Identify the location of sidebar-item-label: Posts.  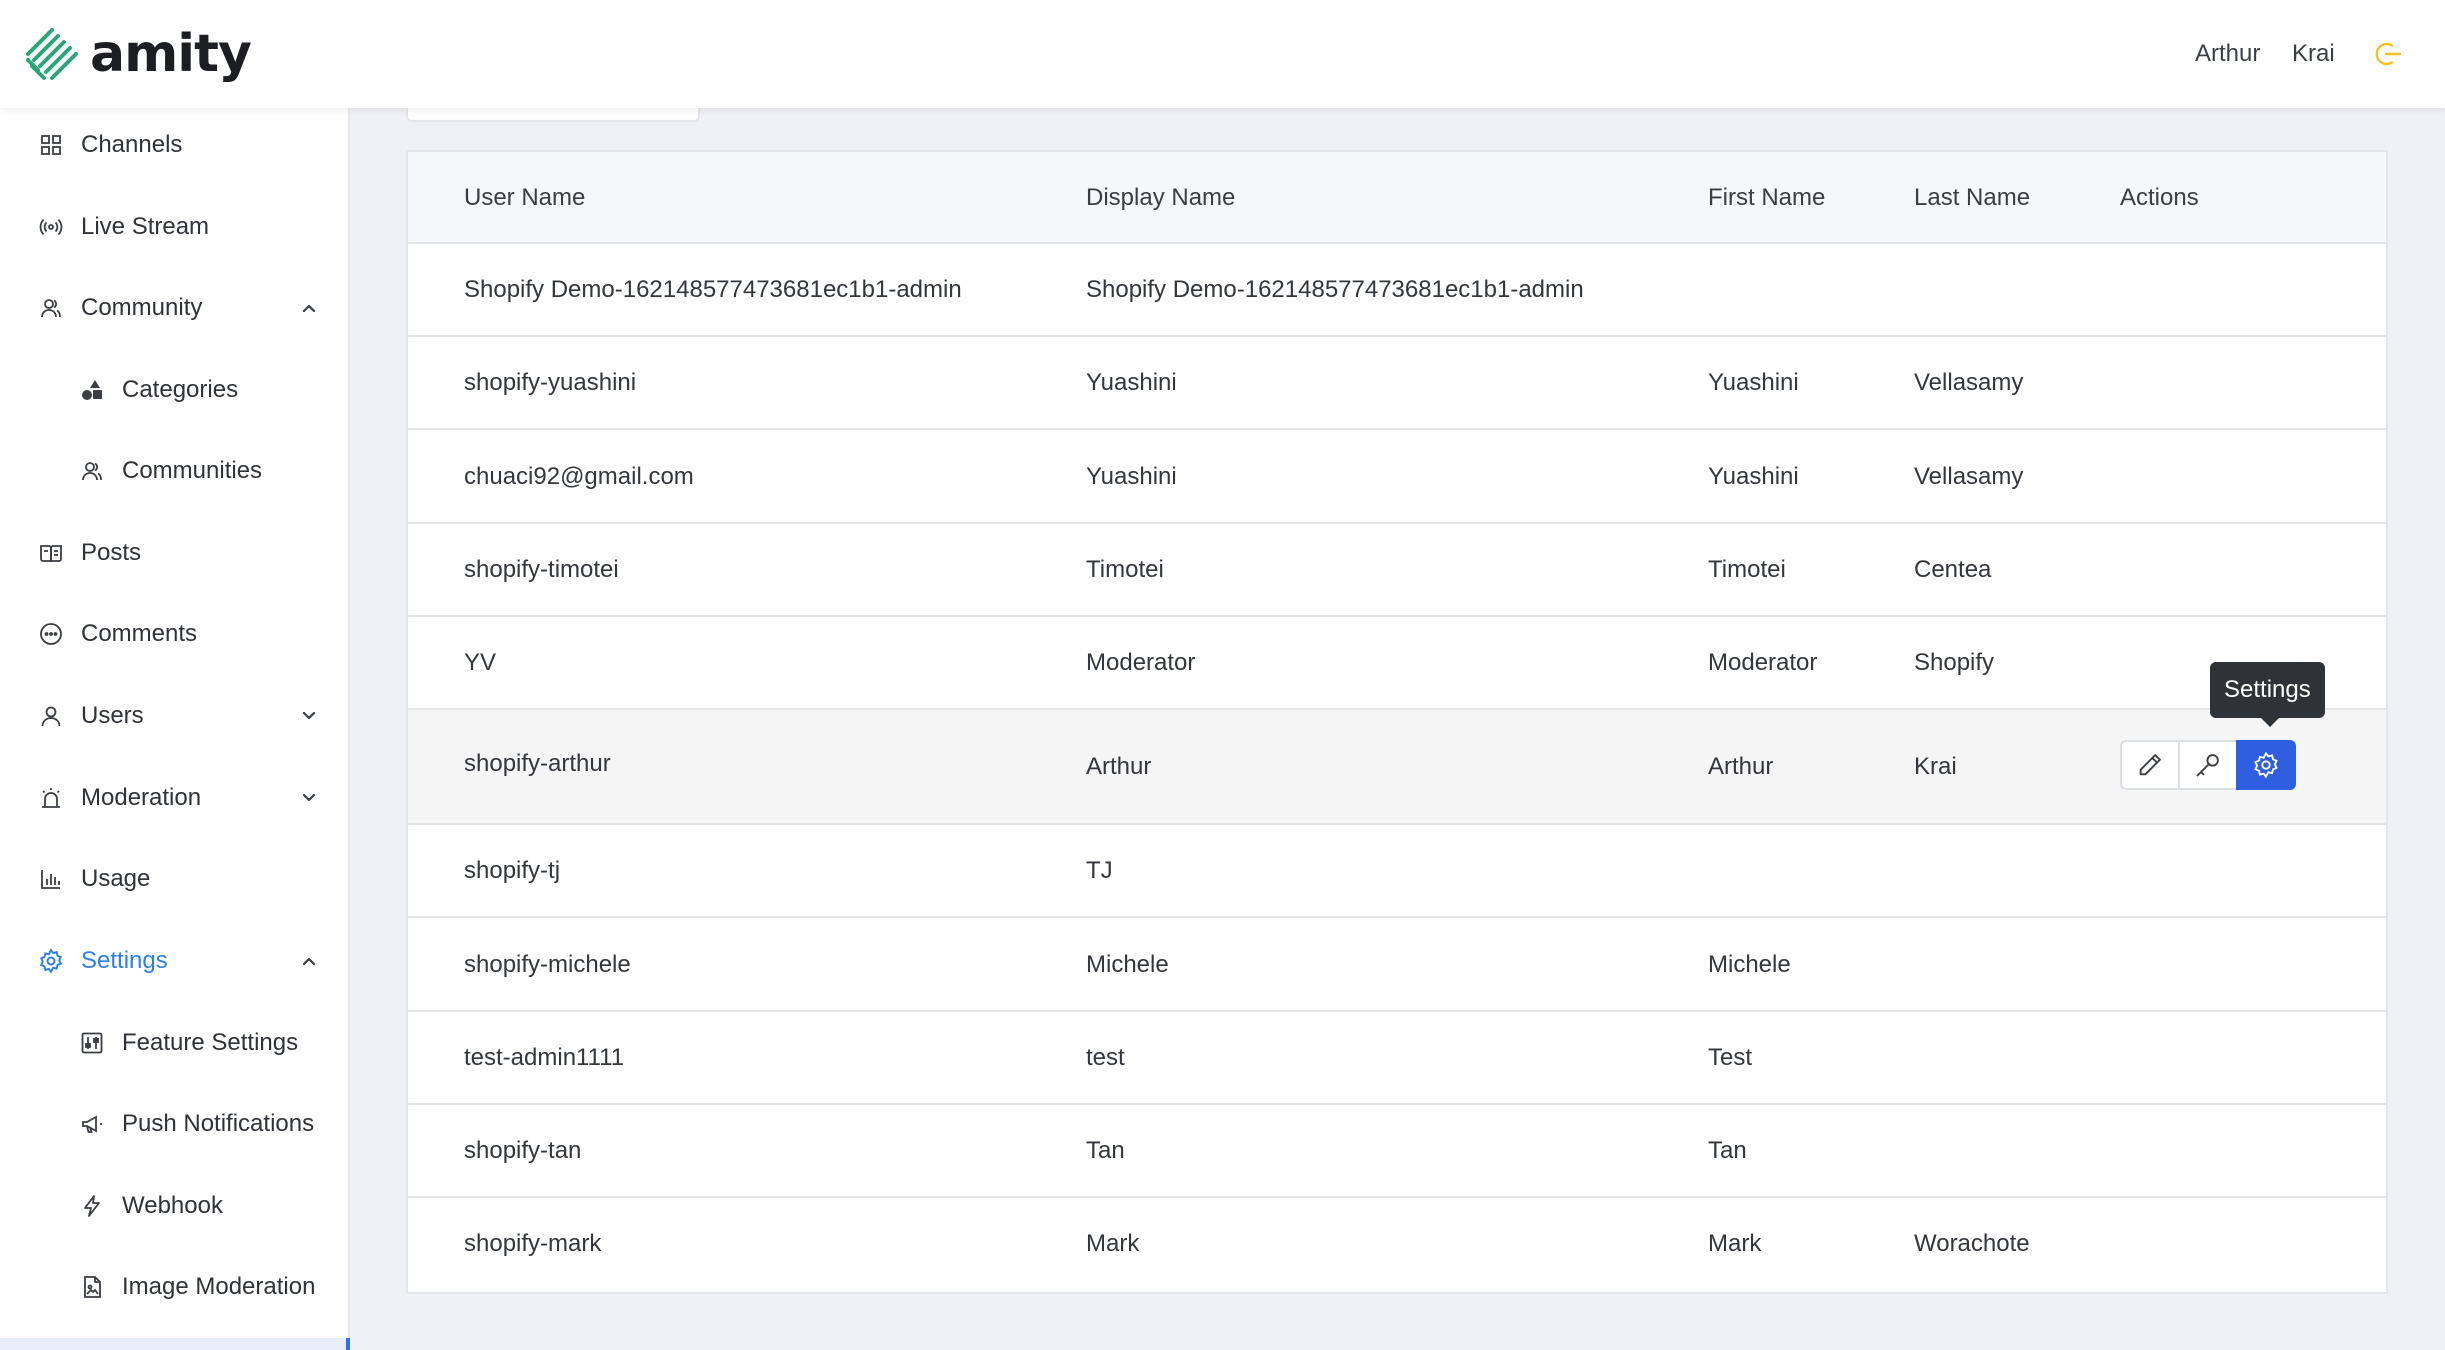
(111, 552).